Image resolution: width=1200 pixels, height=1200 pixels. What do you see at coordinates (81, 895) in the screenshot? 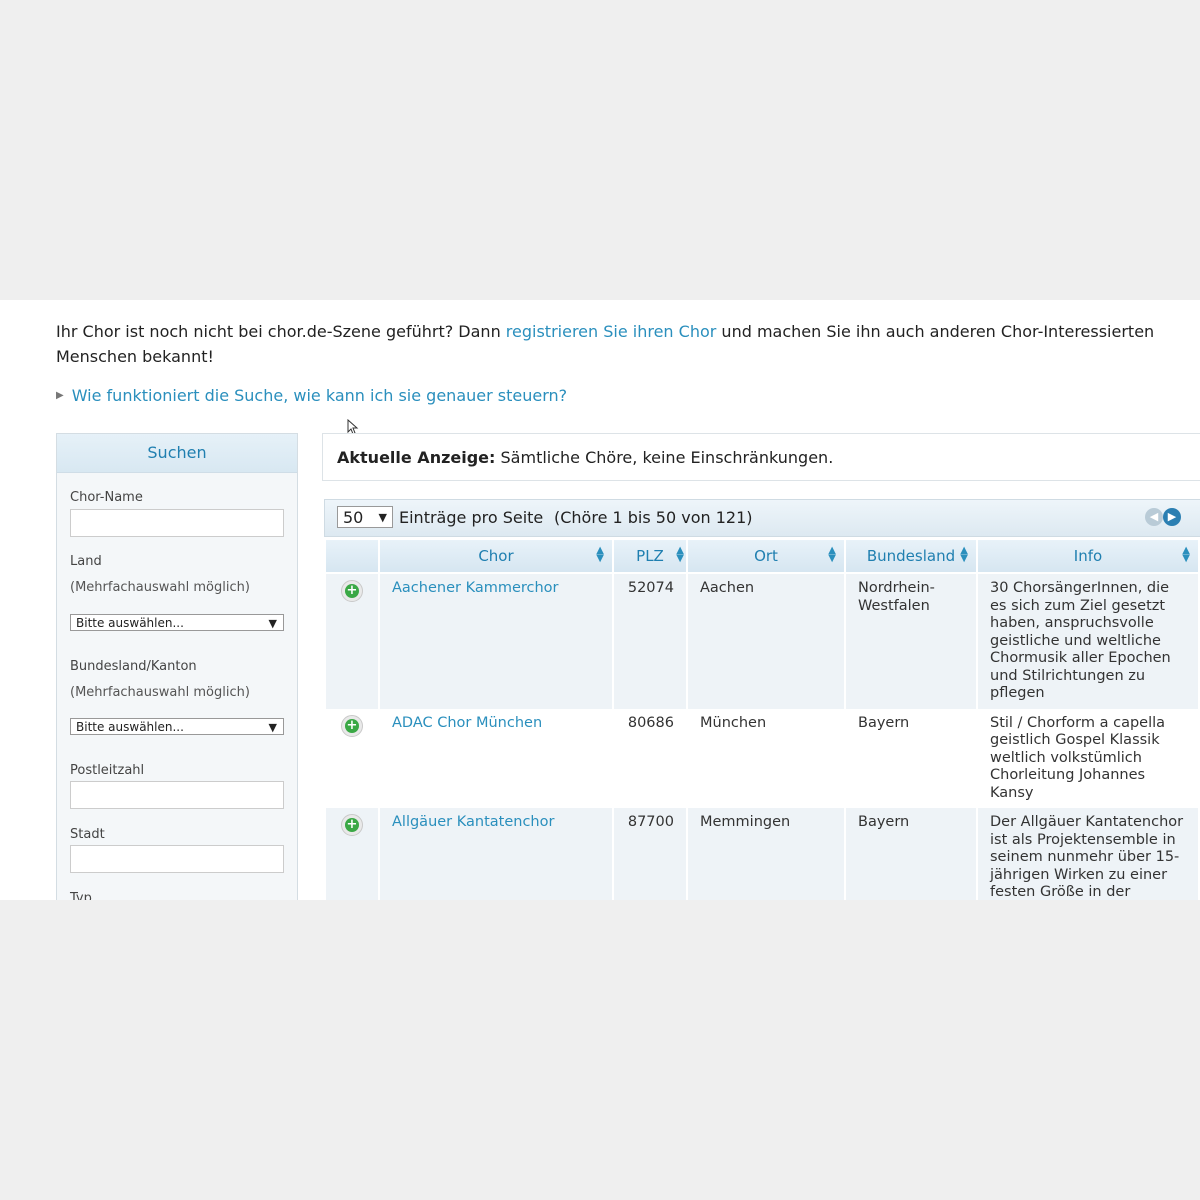
I see `typ-label: Typ` at bounding box center [81, 895].